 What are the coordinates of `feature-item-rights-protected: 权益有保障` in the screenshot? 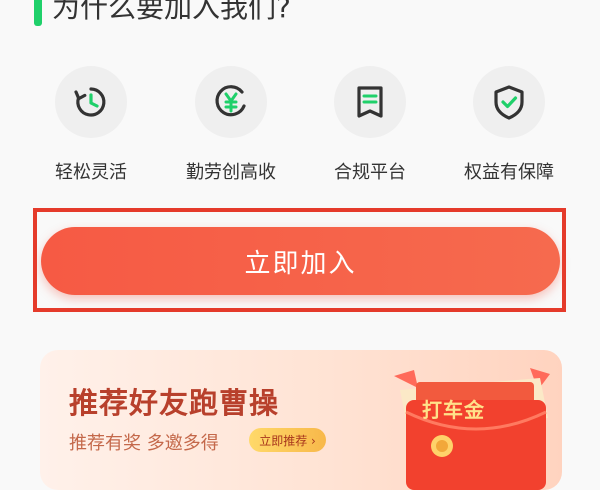 It's located at (509, 125).